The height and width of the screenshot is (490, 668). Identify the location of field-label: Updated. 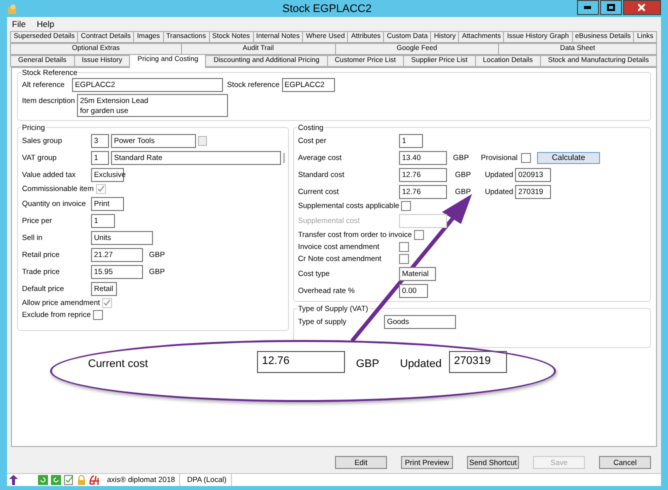
(421, 364).